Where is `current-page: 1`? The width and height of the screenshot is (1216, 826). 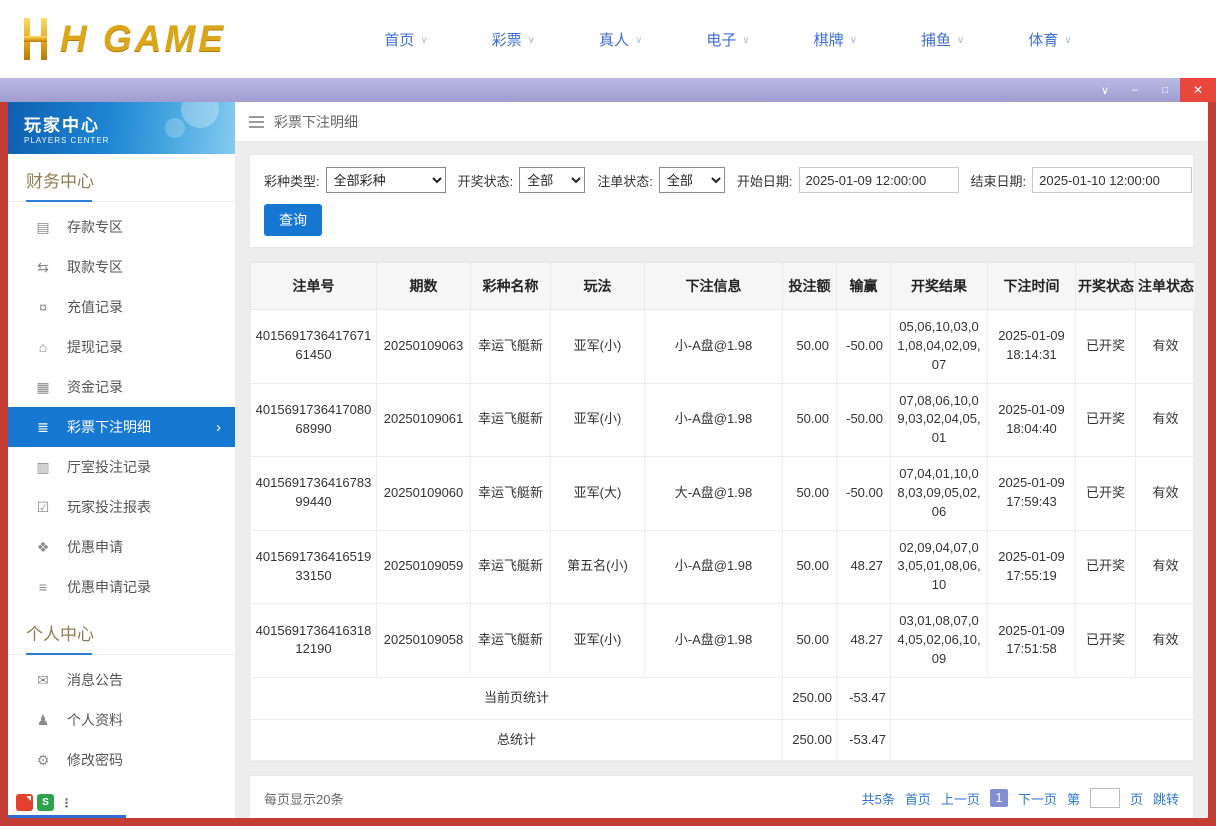
current-page: 1 is located at coordinates (998, 798).